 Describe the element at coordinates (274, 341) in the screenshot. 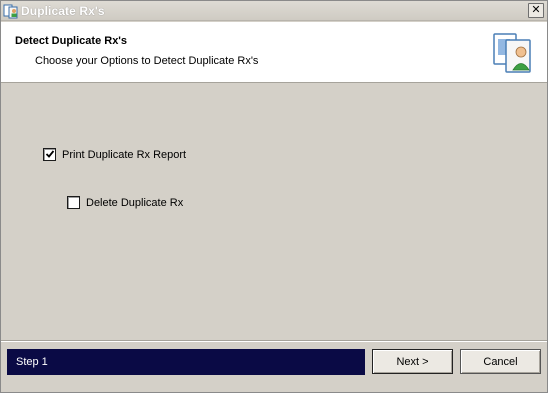

I see `footer-divider` at that location.